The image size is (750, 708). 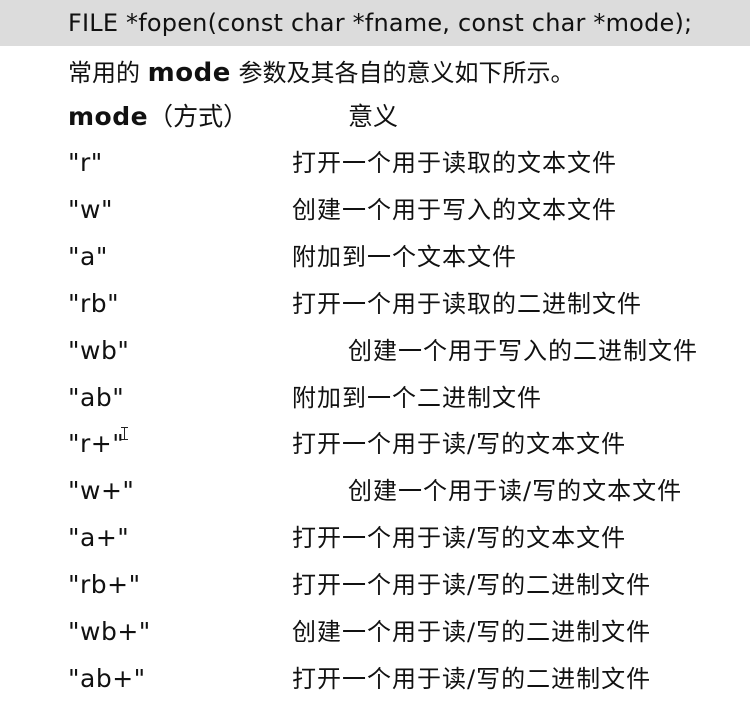 I want to click on table-row: "w+" 创建一个用于读/写的文本文件, so click(x=375, y=492).